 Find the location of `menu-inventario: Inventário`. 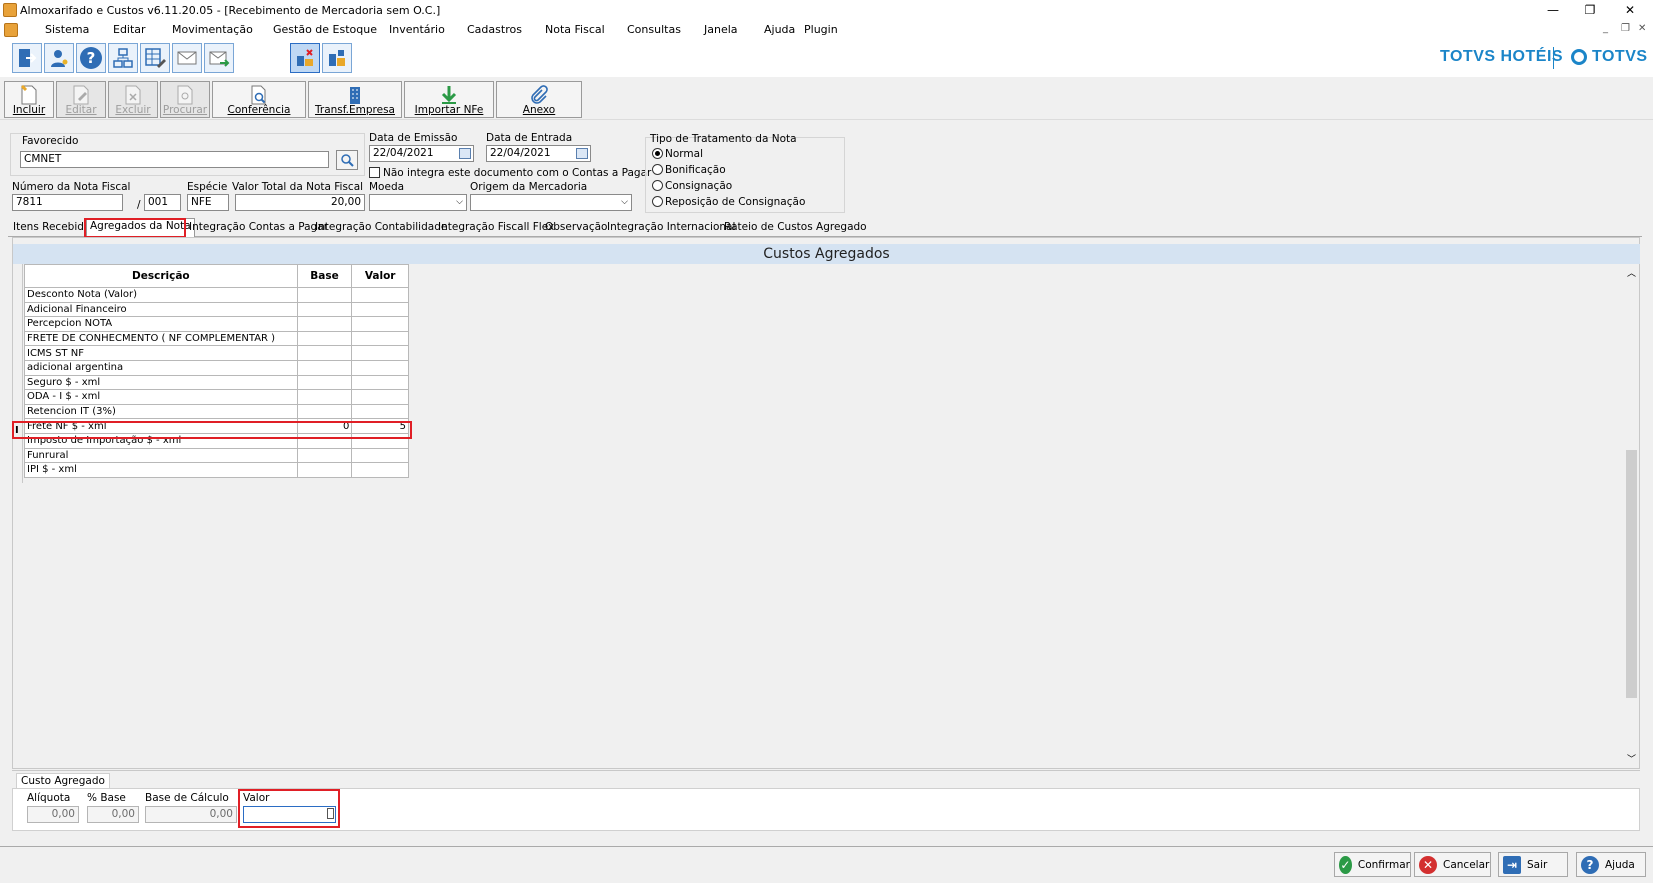

menu-inventario: Inventário is located at coordinates (417, 29).